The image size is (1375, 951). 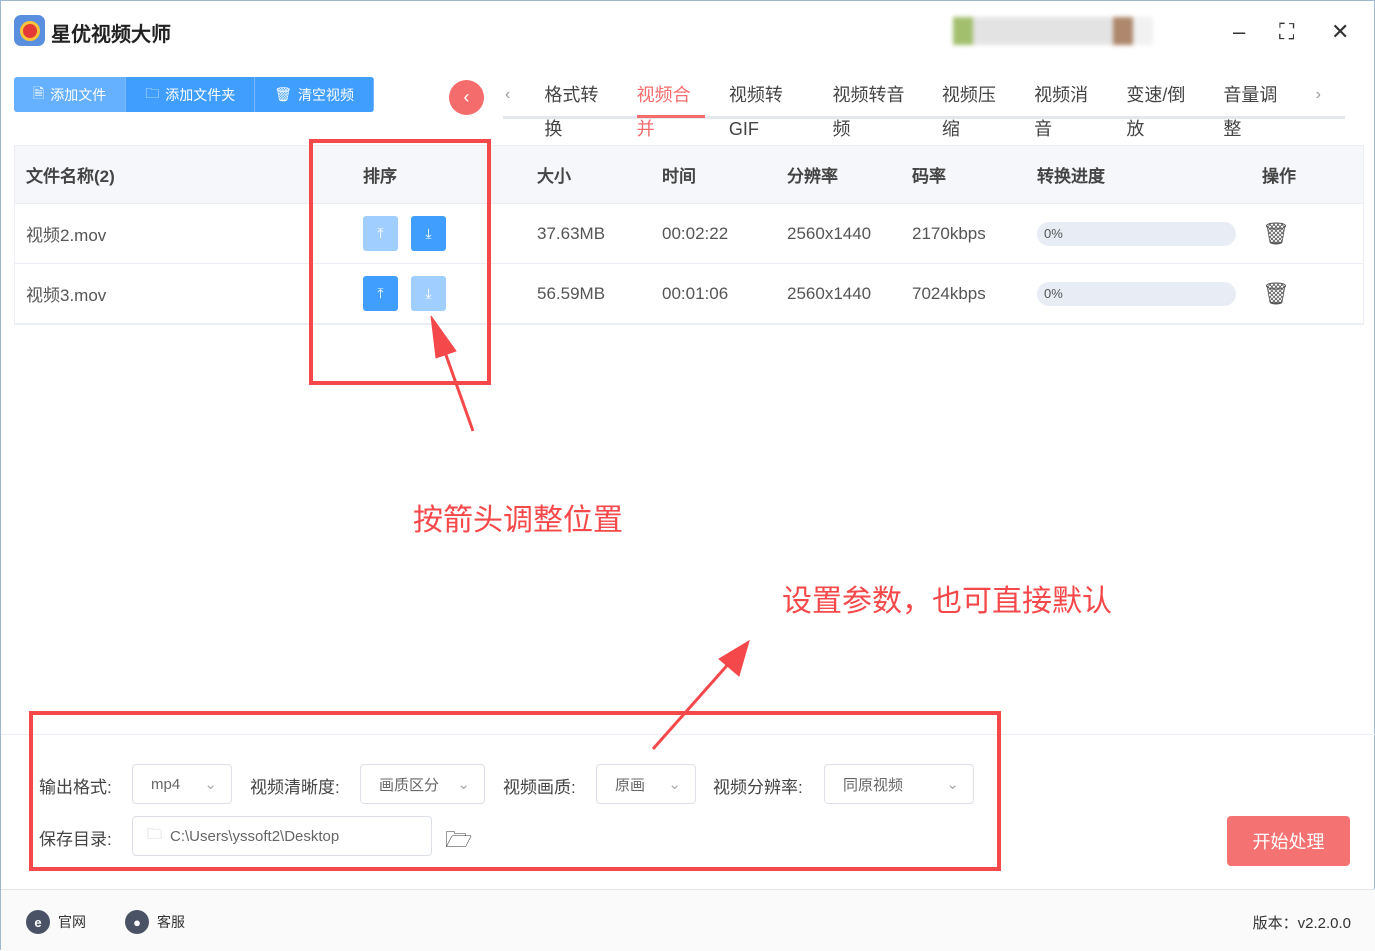 What do you see at coordinates (947, 601) in the screenshot?
I see `annotation-text-params: 设置参数，也可直接默认` at bounding box center [947, 601].